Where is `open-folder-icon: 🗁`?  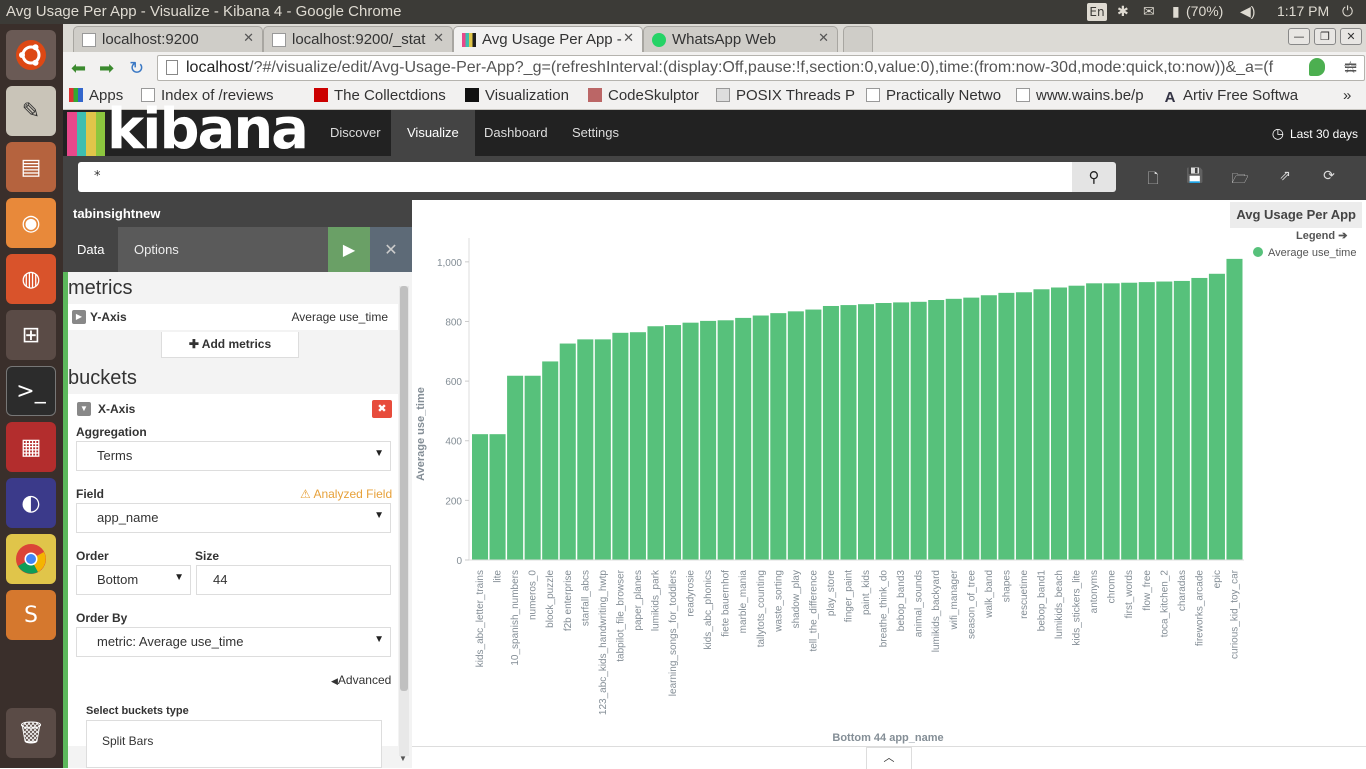
open-folder-icon: 🗁 is located at coordinates (1240, 177).